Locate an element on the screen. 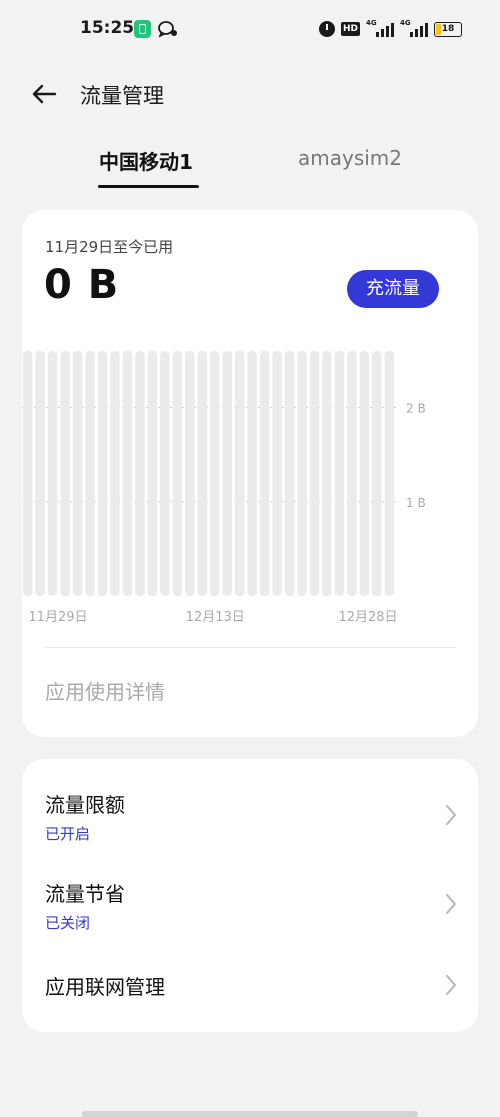  sim-tabs: 中国移动1 amaysim2 is located at coordinates (250, 166).